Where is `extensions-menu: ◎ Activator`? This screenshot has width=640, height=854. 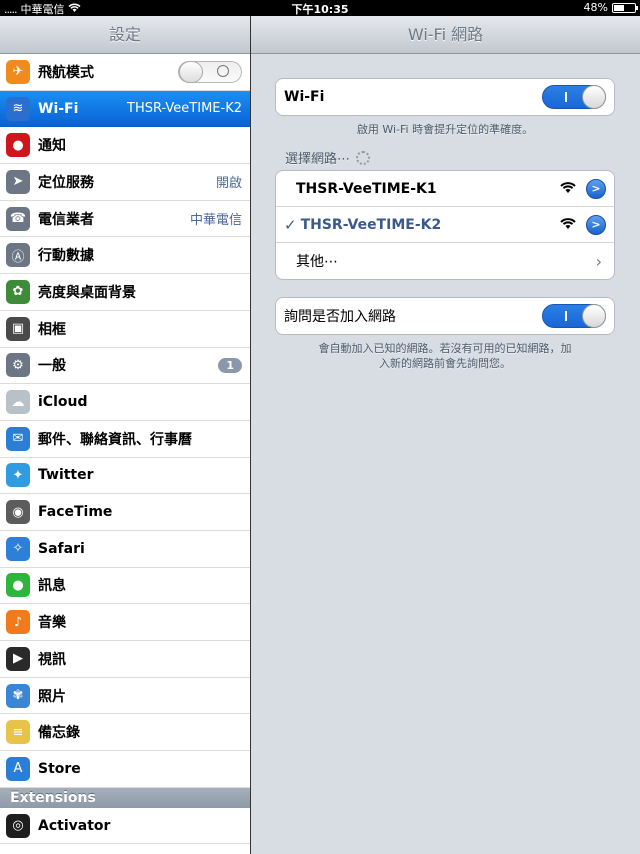
extensions-menu: ◎ Activator is located at coordinates (125, 826).